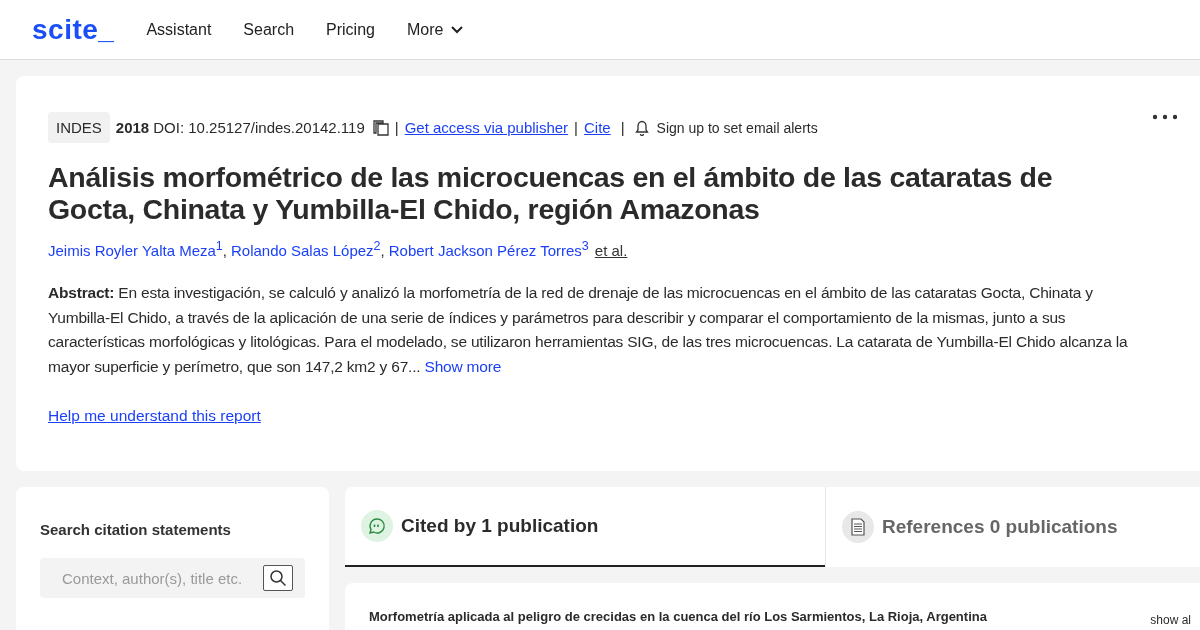  I want to click on email-alerts-link: Sign up to set email alerts, so click(737, 127).